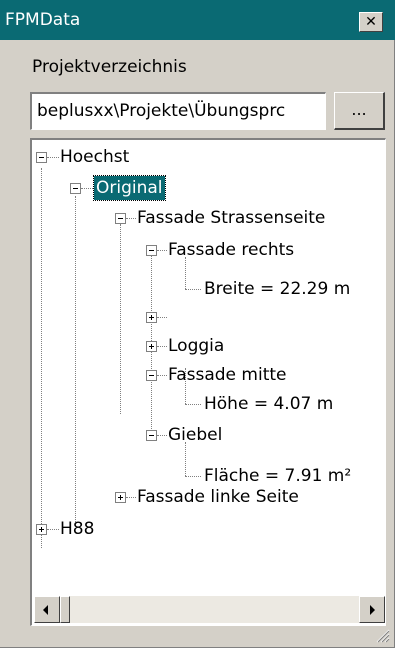 The height and width of the screenshot is (648, 395). I want to click on title-bar: FPMData ✕, so click(197, 20).